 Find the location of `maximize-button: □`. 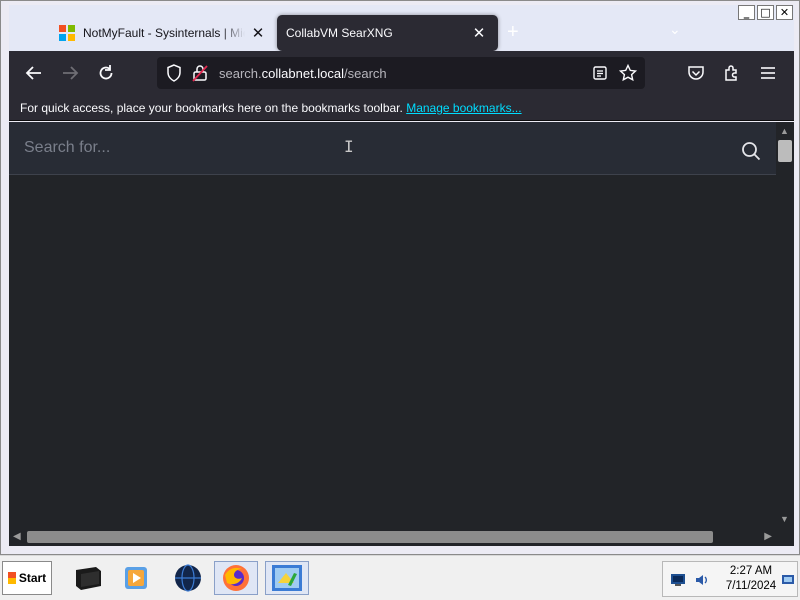

maximize-button: □ is located at coordinates (765, 12).